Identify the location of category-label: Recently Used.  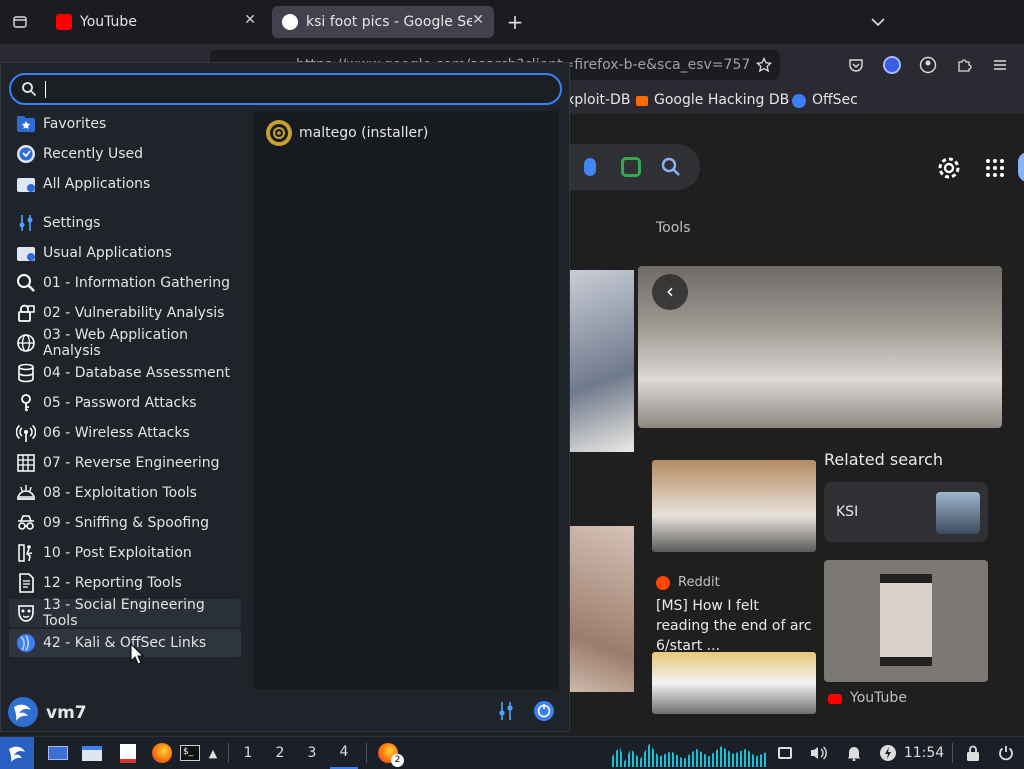
(93, 154).